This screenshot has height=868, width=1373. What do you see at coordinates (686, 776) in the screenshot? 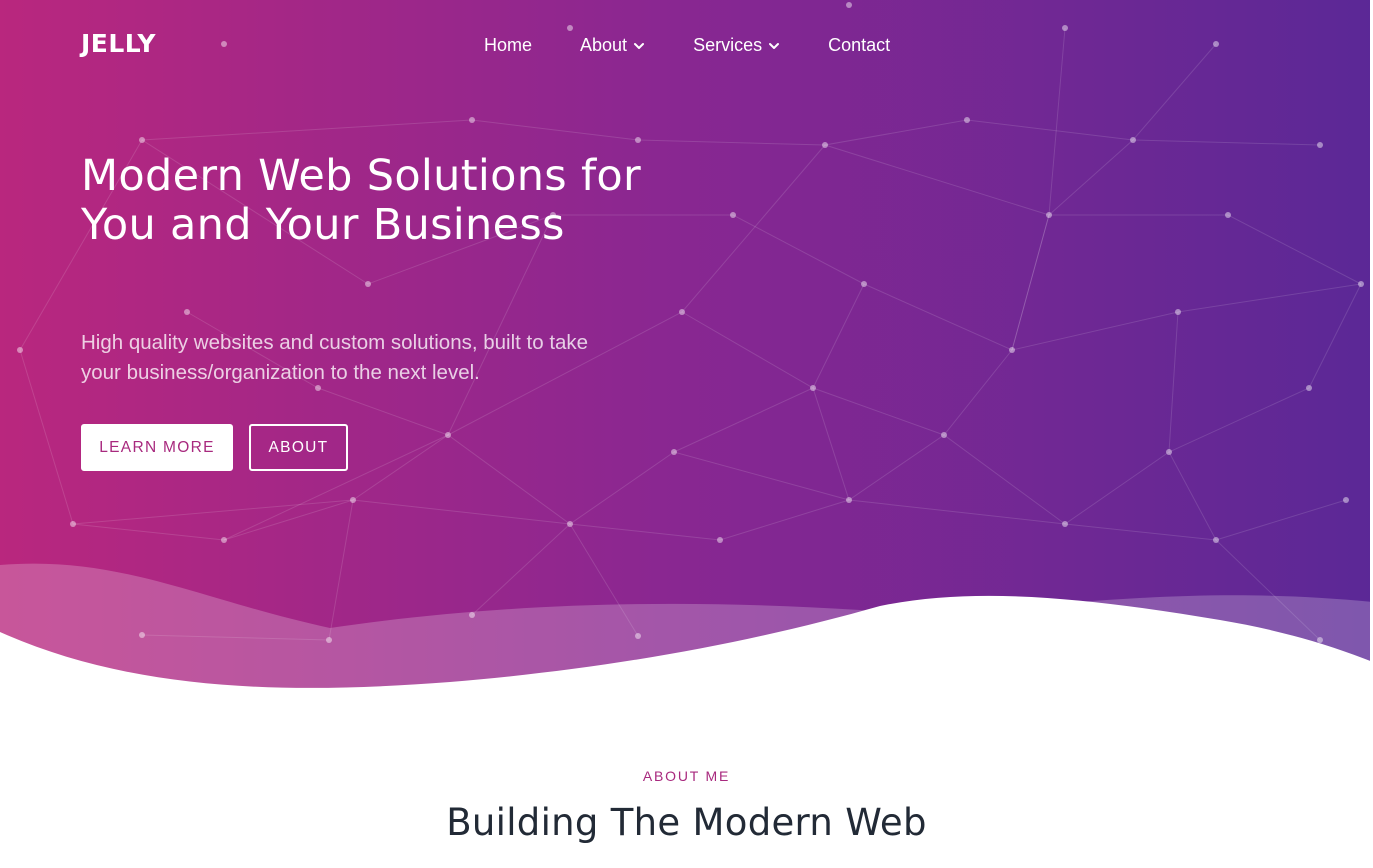
I see `about-eyebrow: ABOUT ME` at bounding box center [686, 776].